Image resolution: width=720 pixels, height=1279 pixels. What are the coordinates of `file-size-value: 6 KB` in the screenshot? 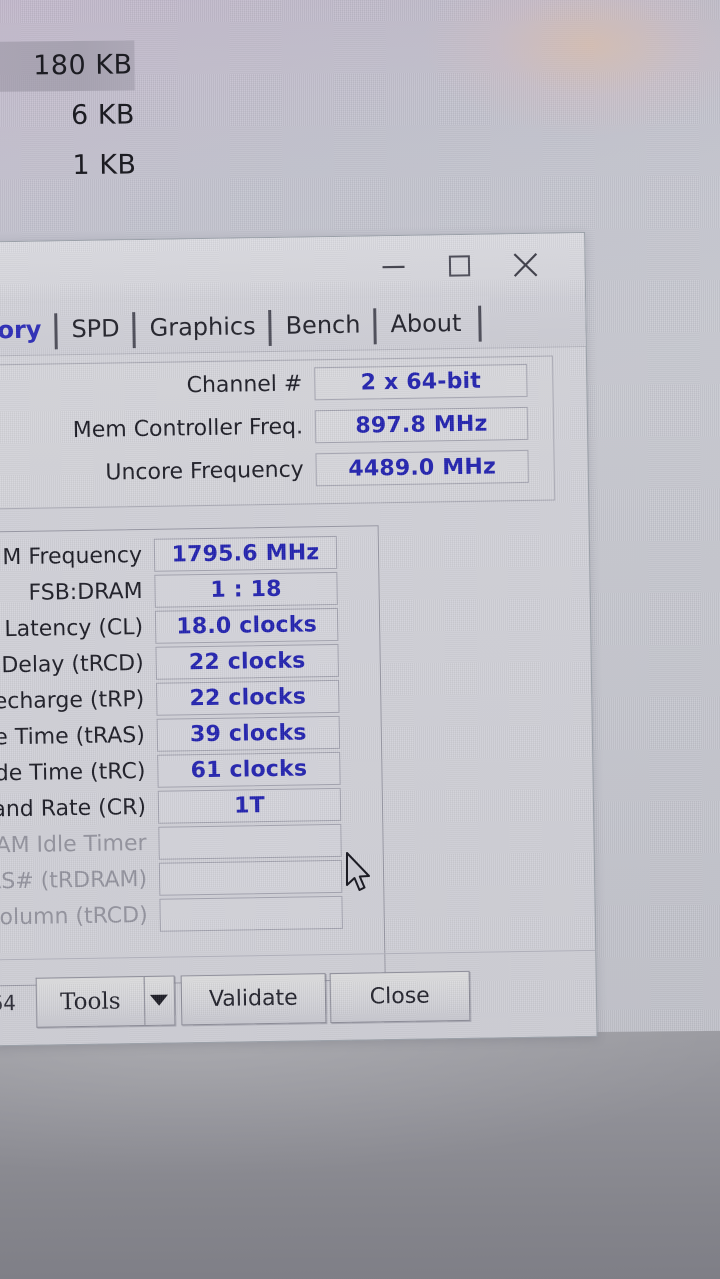 It's located at (103, 115).